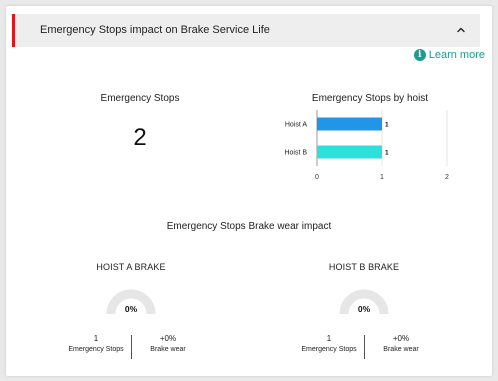 The width and height of the screenshot is (498, 381). What do you see at coordinates (329, 338) in the screenshot?
I see `hoist-b-stops-value: 1` at bounding box center [329, 338].